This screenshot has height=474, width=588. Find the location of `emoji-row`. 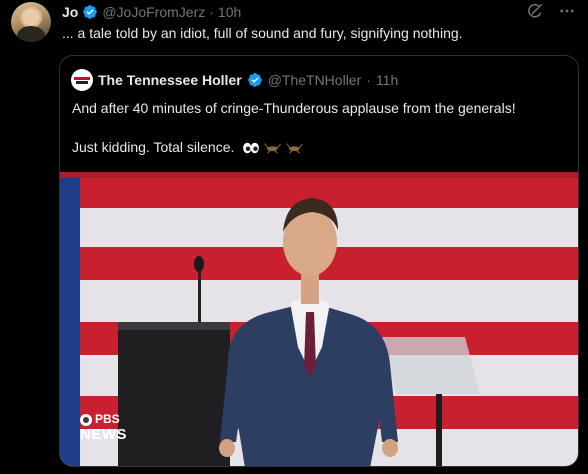

emoji-row is located at coordinates (273, 148).